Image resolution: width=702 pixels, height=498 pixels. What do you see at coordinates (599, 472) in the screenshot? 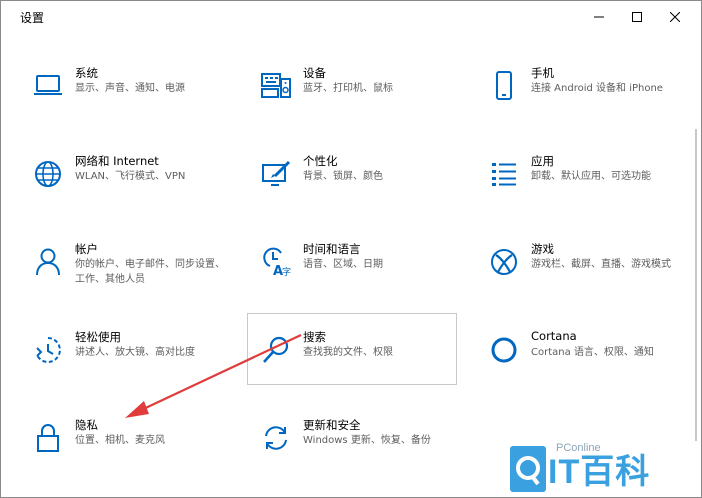
I see `watermark-name: IT百科` at bounding box center [599, 472].